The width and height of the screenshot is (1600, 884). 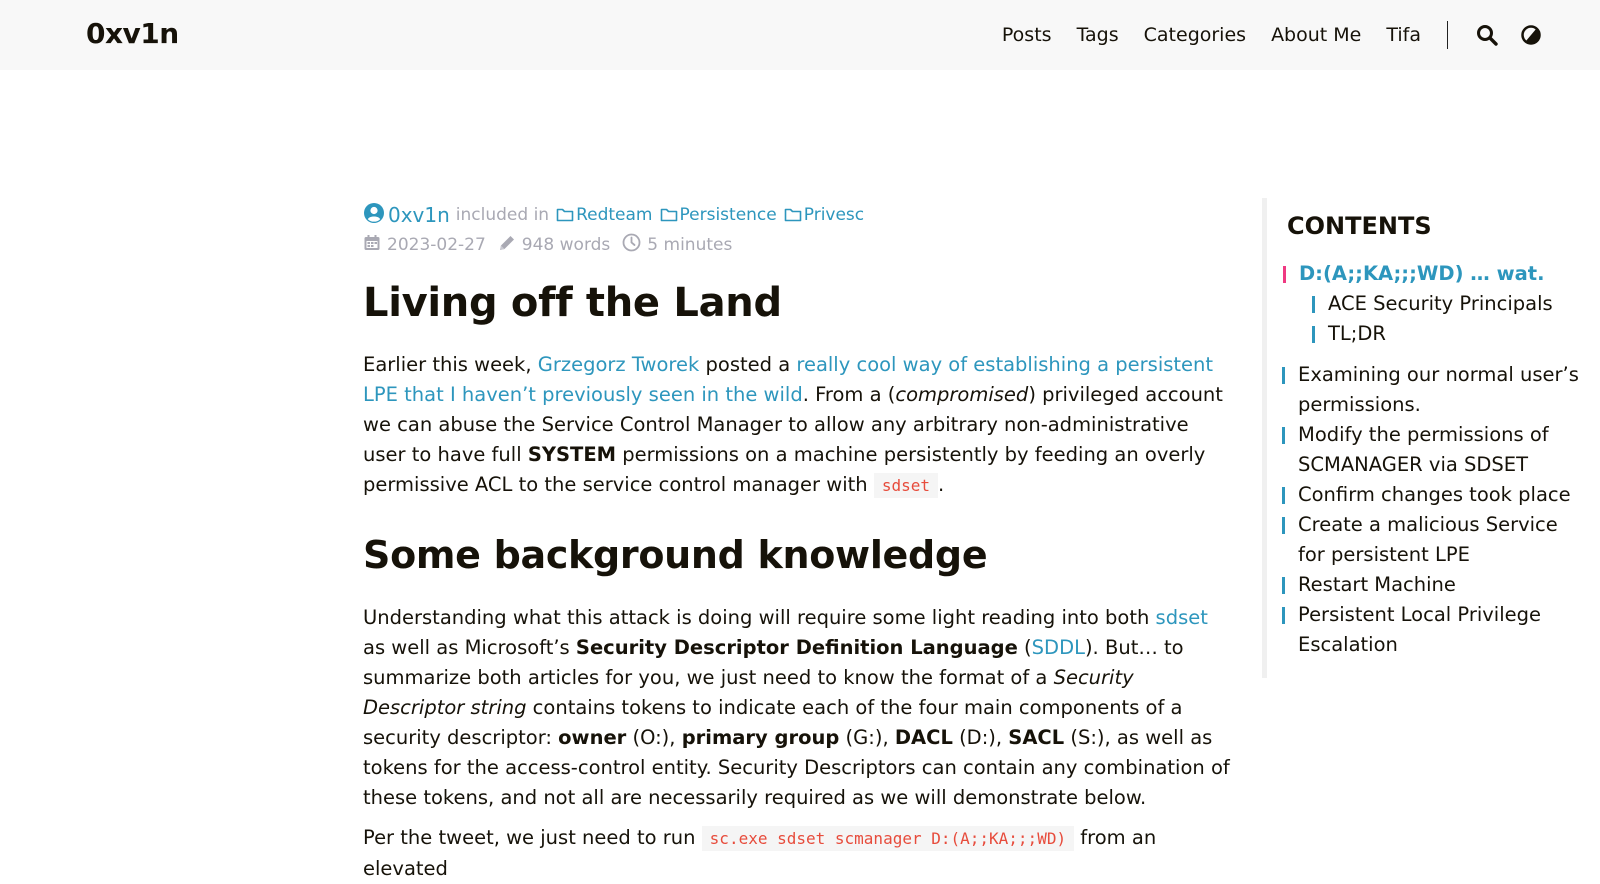 What do you see at coordinates (888, 838) in the screenshot?
I see `inline-code-command: sc.exe sdset scmanager D:(A;;KA;;;WD)` at bounding box center [888, 838].